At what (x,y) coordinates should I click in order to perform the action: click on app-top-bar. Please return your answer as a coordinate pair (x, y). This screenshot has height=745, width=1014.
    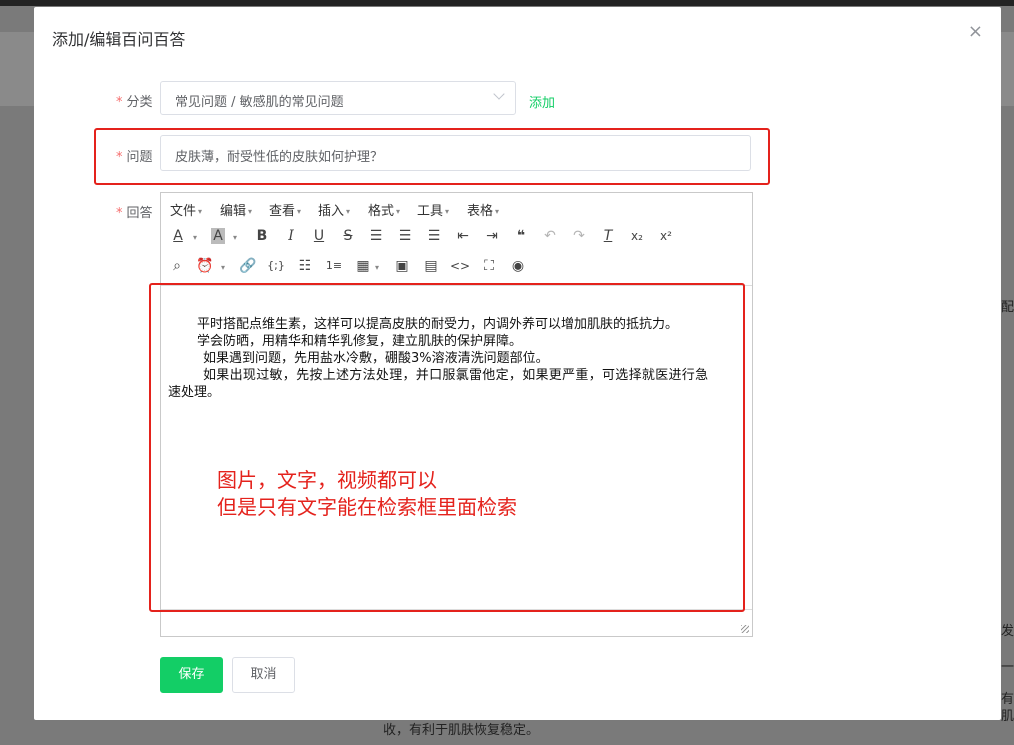
    Looking at the image, I should click on (507, 3).